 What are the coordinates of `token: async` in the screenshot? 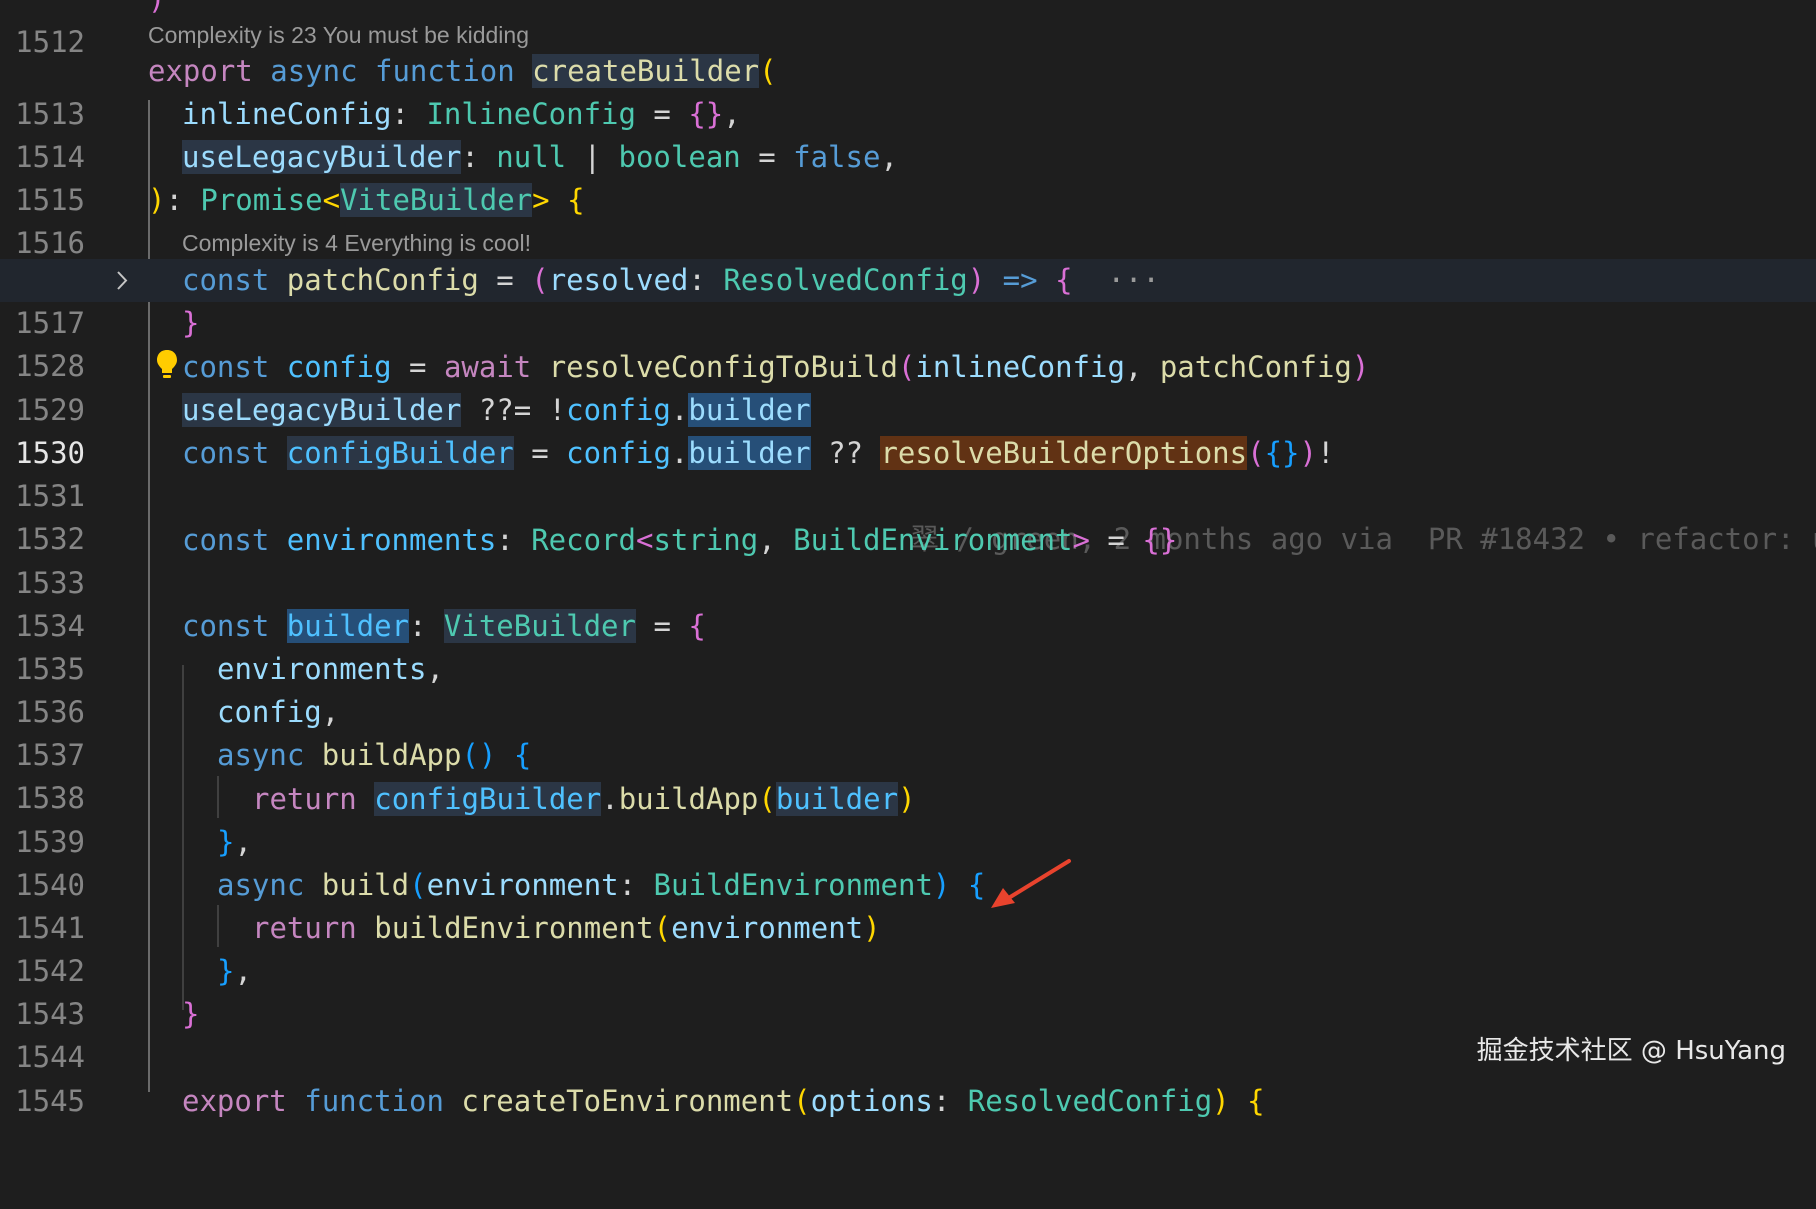 It's located at (261, 885).